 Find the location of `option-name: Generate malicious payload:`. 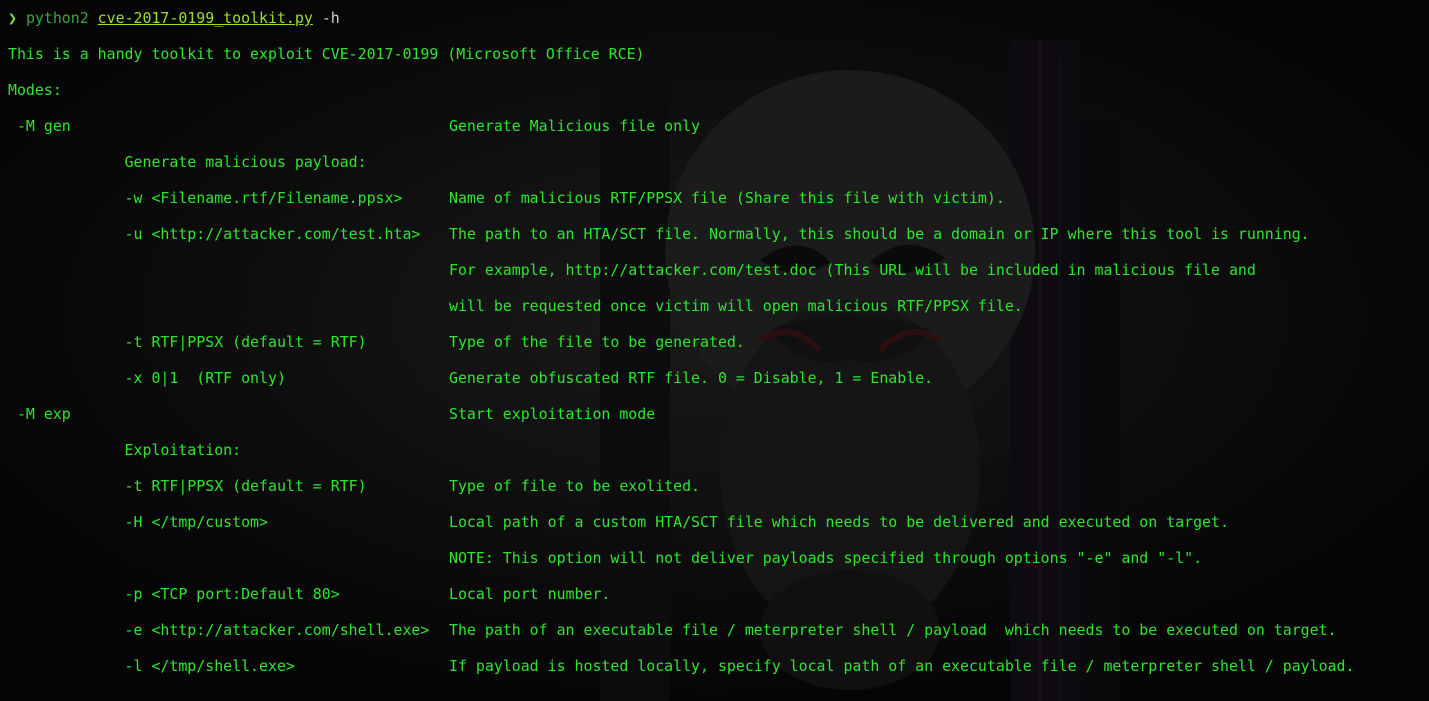

option-name: Generate malicious payload: is located at coordinates (187, 162).